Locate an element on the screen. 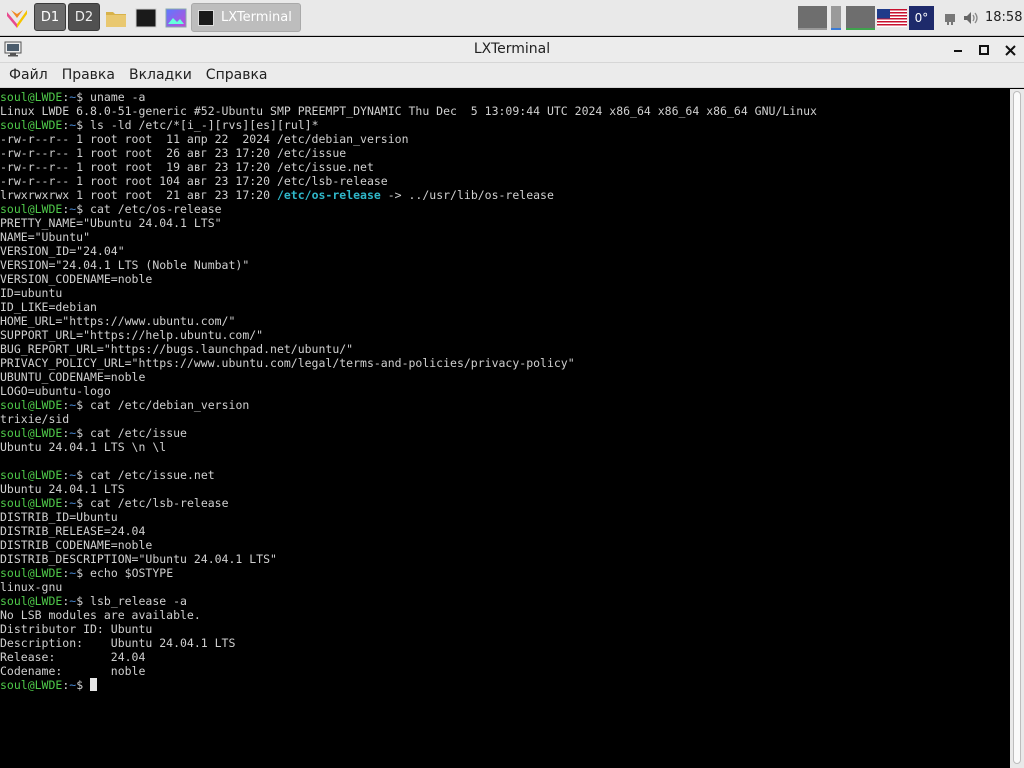  output-text: VERSION_CODENAME=noble is located at coordinates (76, 279).